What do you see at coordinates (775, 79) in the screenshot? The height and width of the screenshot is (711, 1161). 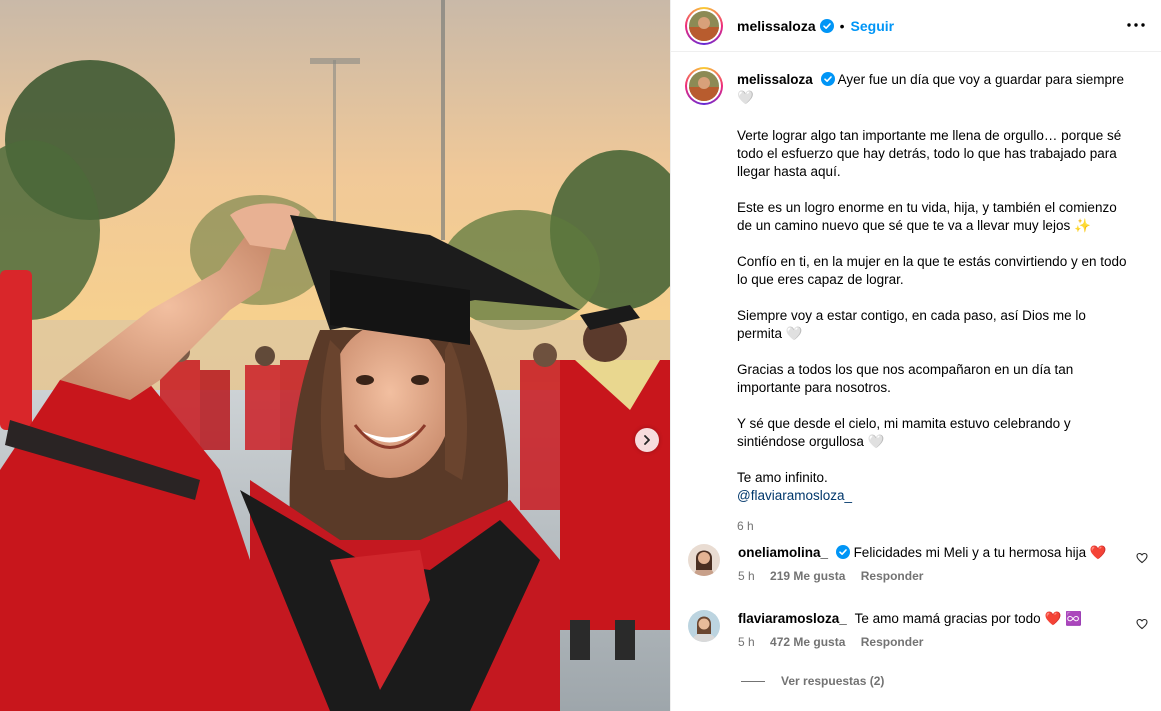 I see `caption-username: melissaloza` at bounding box center [775, 79].